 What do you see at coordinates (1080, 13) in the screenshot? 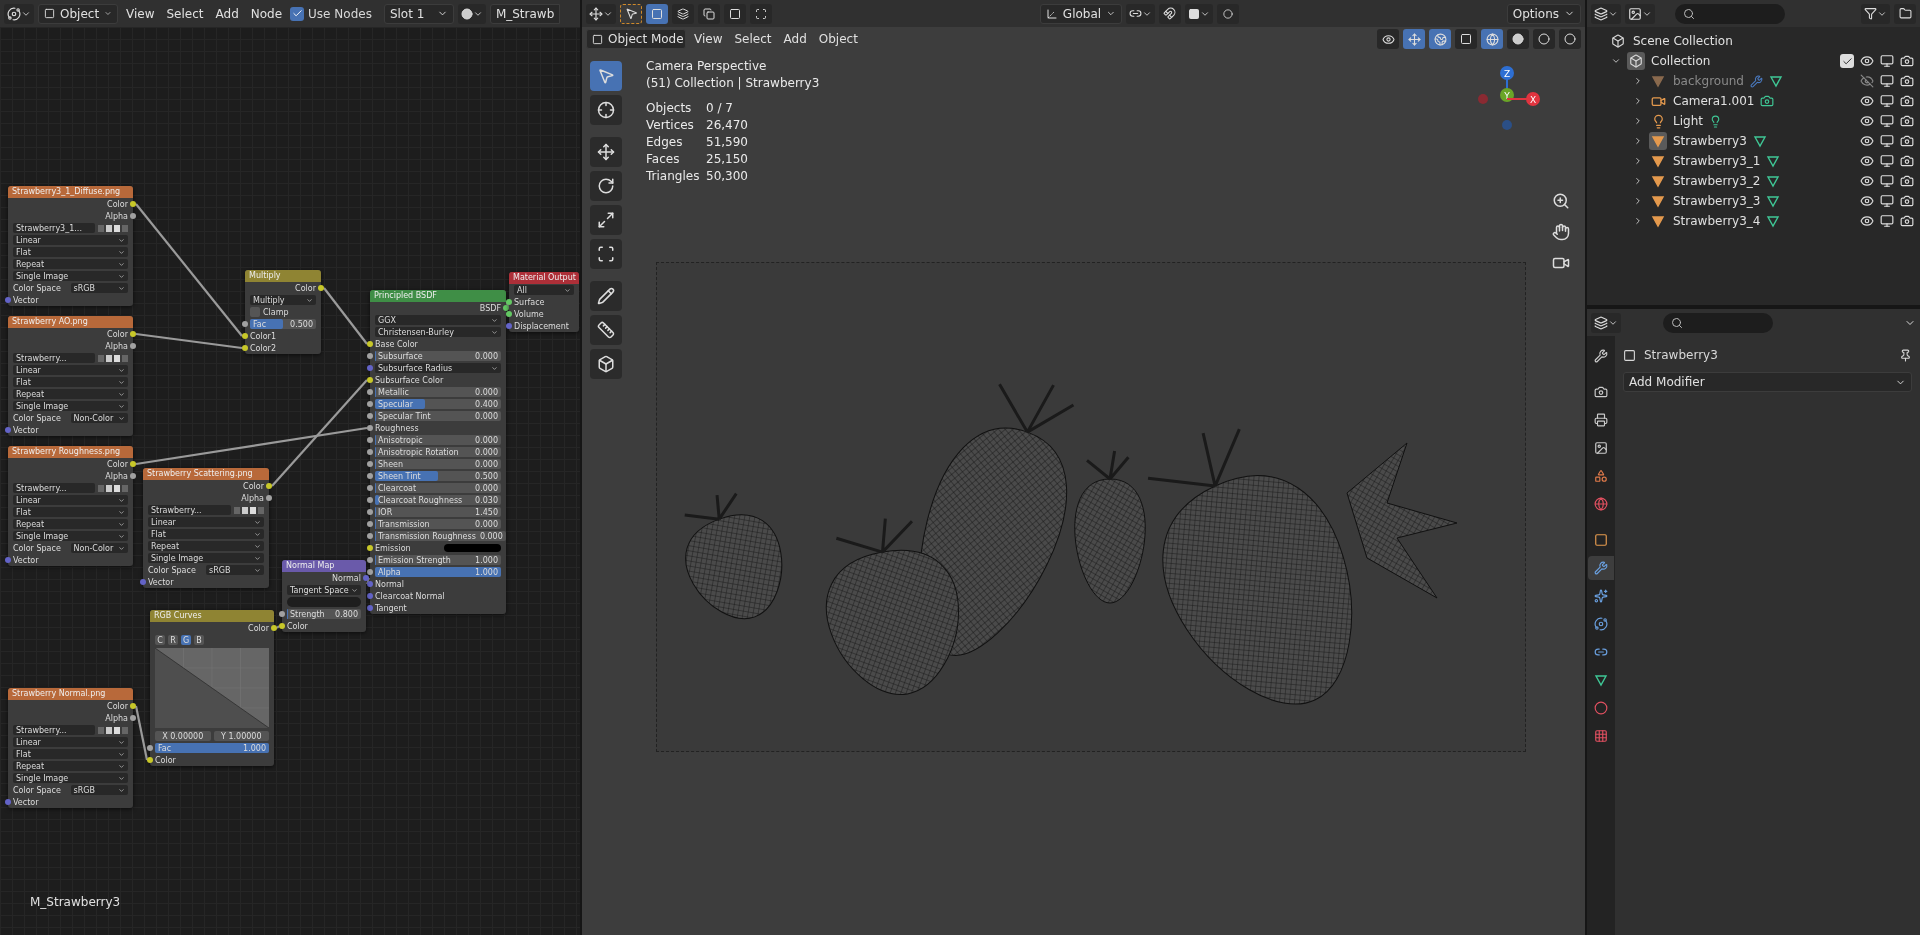
I see `orientation-dropdown: Global` at bounding box center [1080, 13].